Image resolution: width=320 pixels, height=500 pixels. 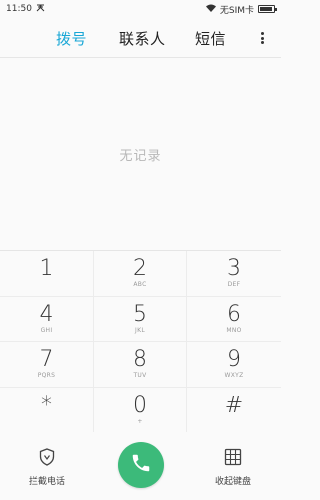 What do you see at coordinates (40, 9) in the screenshot?
I see `notification-icon` at bounding box center [40, 9].